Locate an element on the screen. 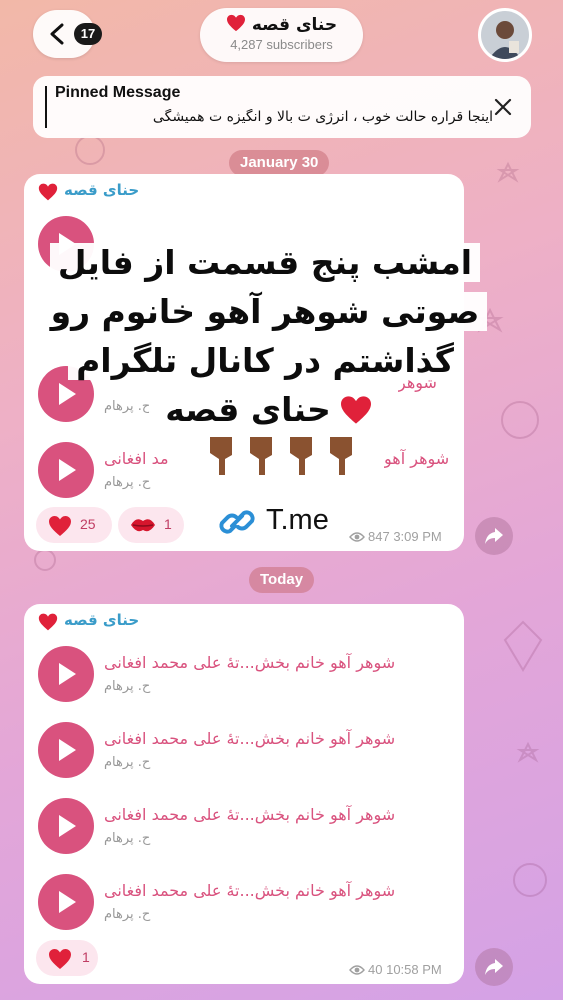 The width and height of the screenshot is (563, 1000). subscriber-count: 4,287 subscribers is located at coordinates (281, 44).